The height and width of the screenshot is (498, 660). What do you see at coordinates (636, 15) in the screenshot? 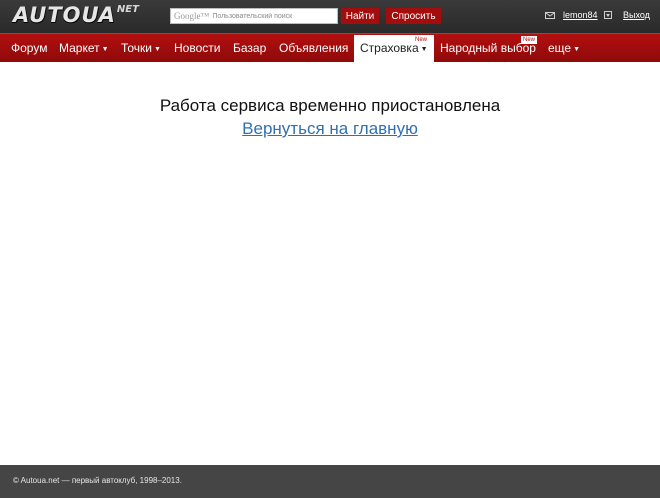
I see `logout-link: Выход` at bounding box center [636, 15].